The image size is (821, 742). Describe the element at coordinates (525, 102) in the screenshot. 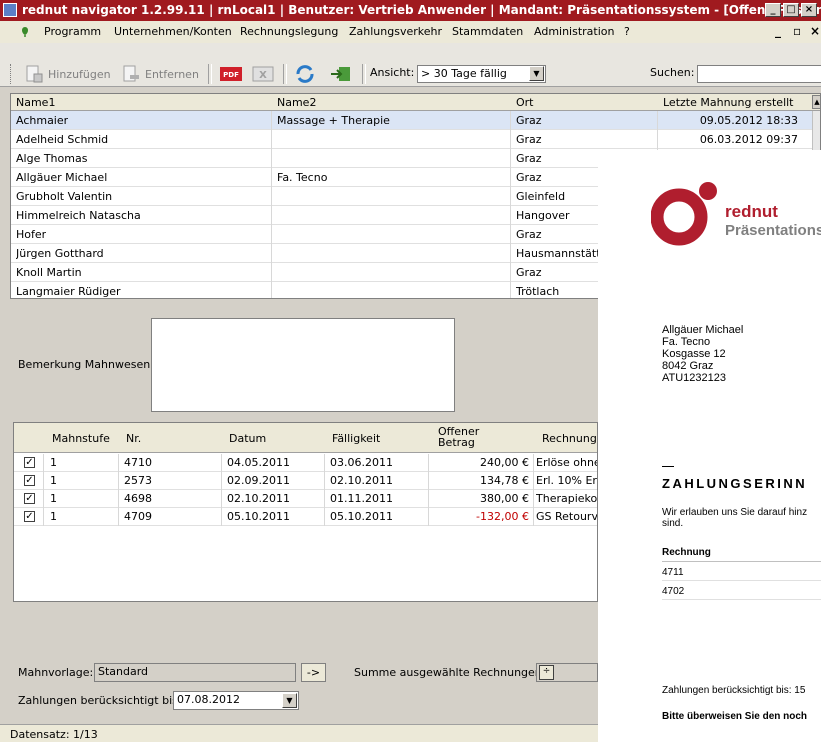

I see `col-header-ort: Ort` at that location.